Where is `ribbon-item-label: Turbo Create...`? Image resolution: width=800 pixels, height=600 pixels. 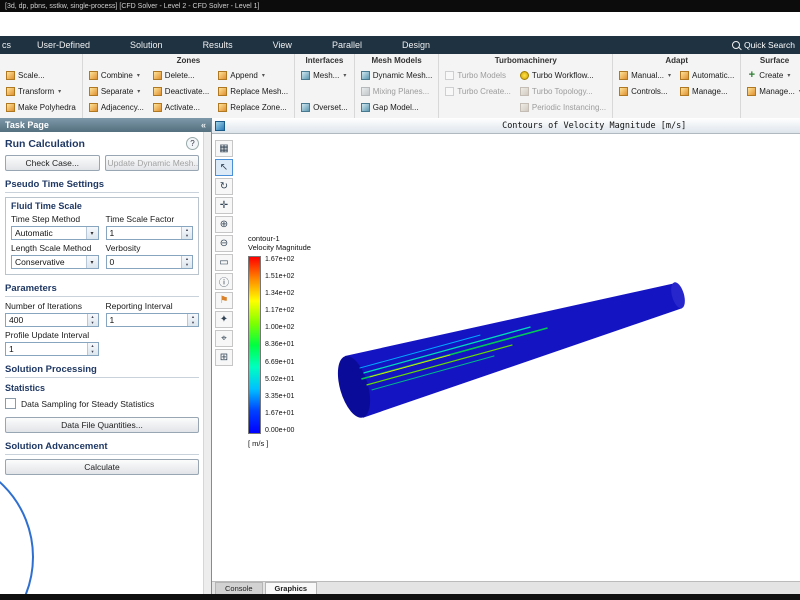 ribbon-item-label: Turbo Create... is located at coordinates (484, 91).